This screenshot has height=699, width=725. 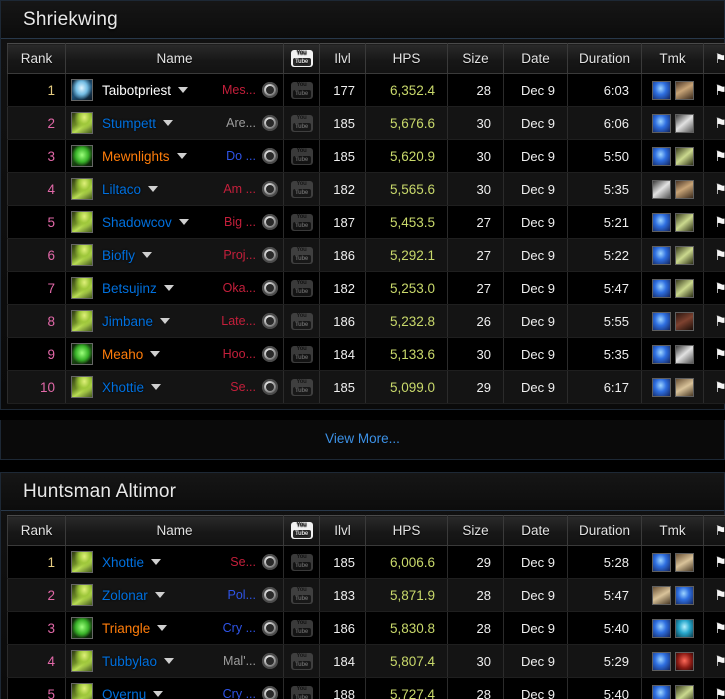 What do you see at coordinates (136, 90) in the screenshot?
I see `player-name-link: Taibotpriest` at bounding box center [136, 90].